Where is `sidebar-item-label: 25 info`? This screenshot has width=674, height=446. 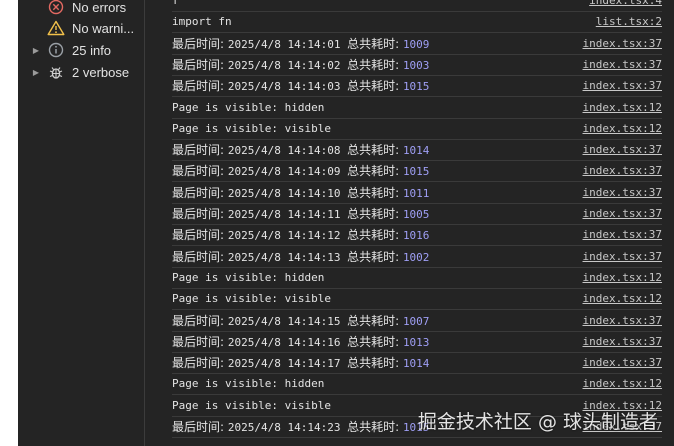 sidebar-item-label: 25 info is located at coordinates (92, 50).